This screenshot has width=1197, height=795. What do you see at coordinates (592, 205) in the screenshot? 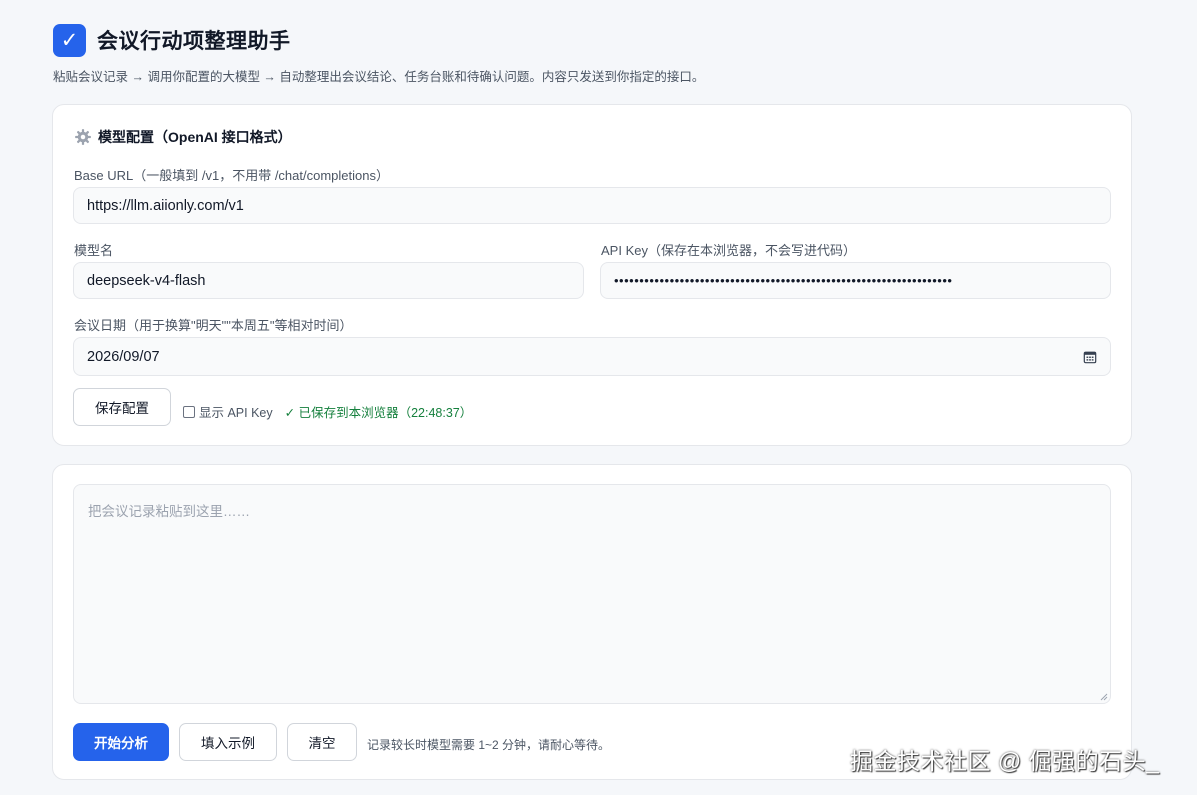
I see `base-url-input: https://llm.aiionly.com/v1` at bounding box center [592, 205].